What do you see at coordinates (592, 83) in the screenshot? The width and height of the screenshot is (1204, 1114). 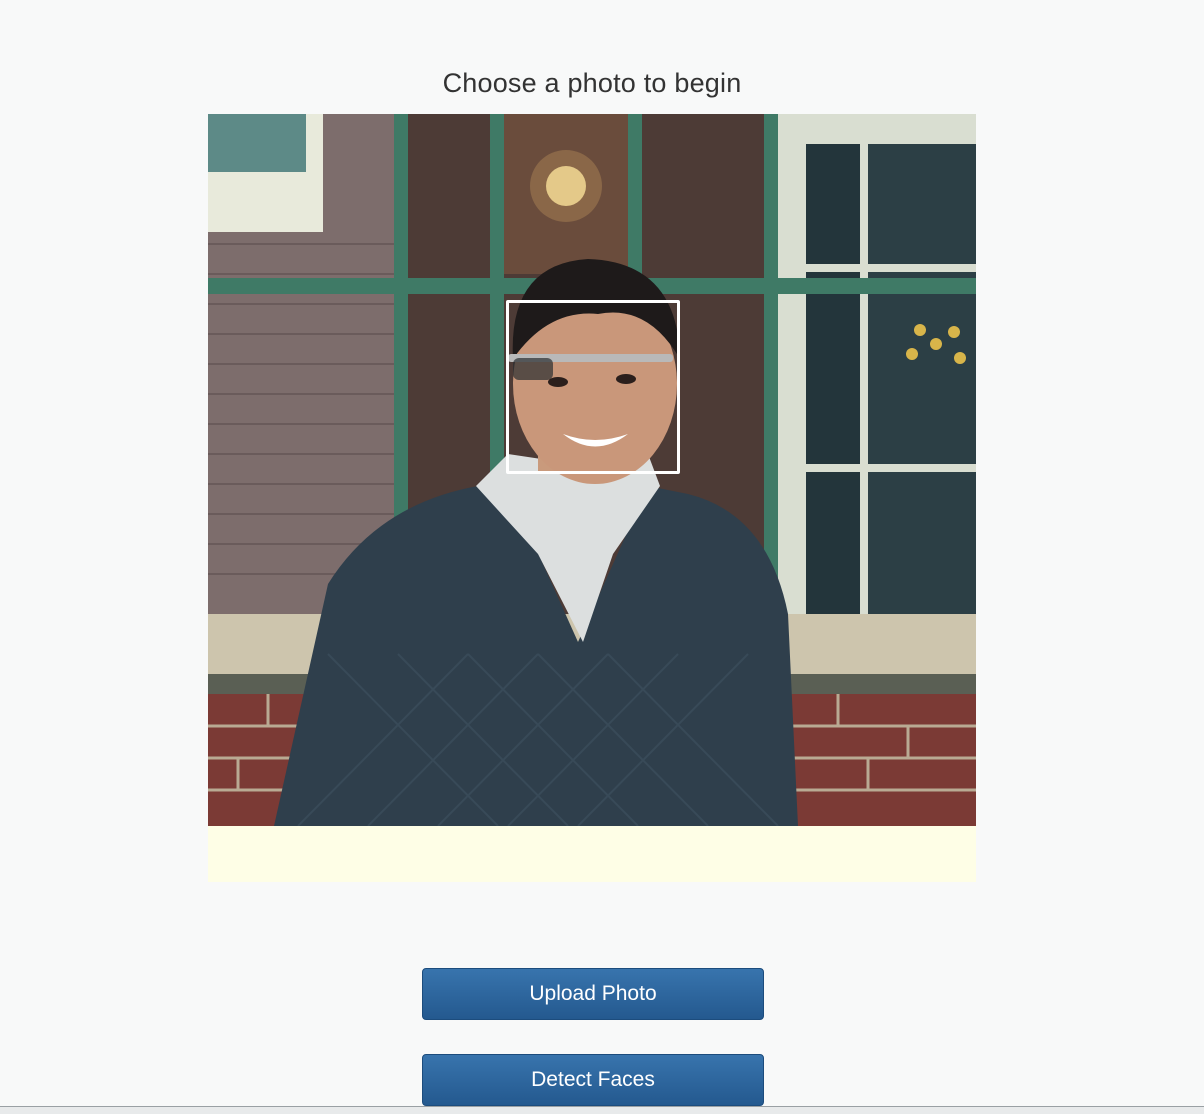 I see `page-title: Choose a photo to begin` at bounding box center [592, 83].